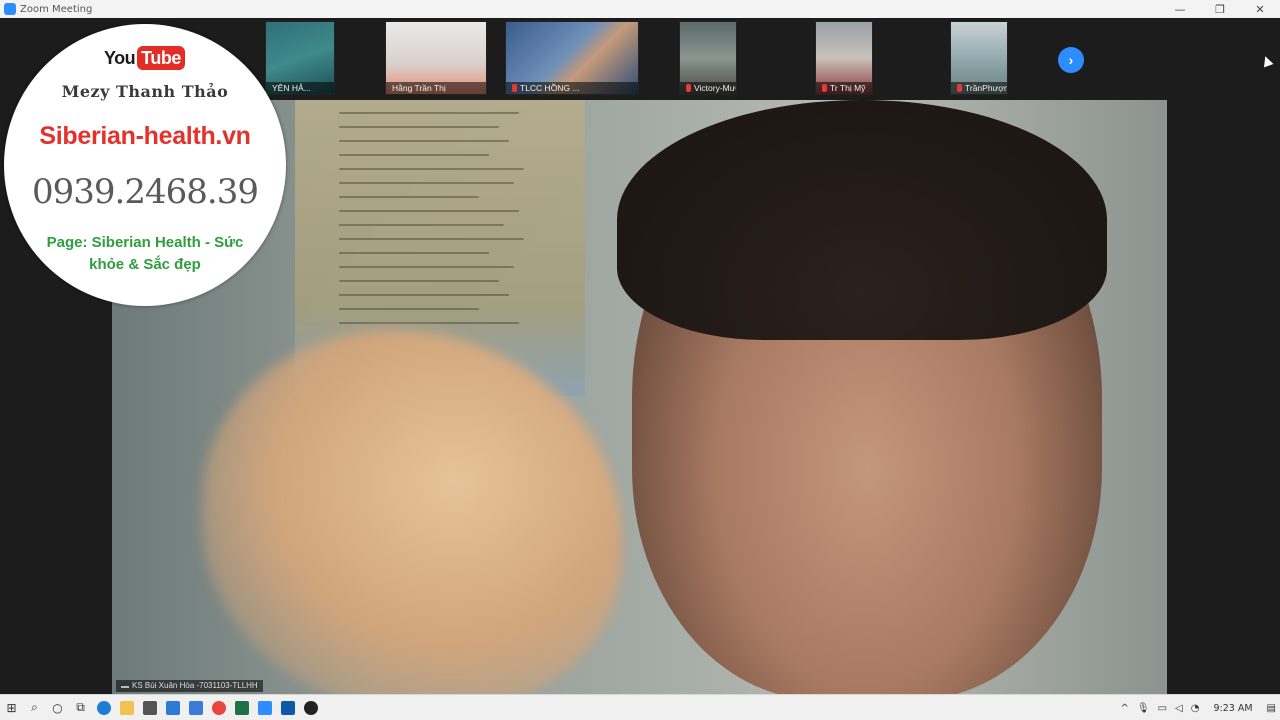  Describe the element at coordinates (144, 58) in the screenshot. I see `youtube-logo: You Tube` at that location.